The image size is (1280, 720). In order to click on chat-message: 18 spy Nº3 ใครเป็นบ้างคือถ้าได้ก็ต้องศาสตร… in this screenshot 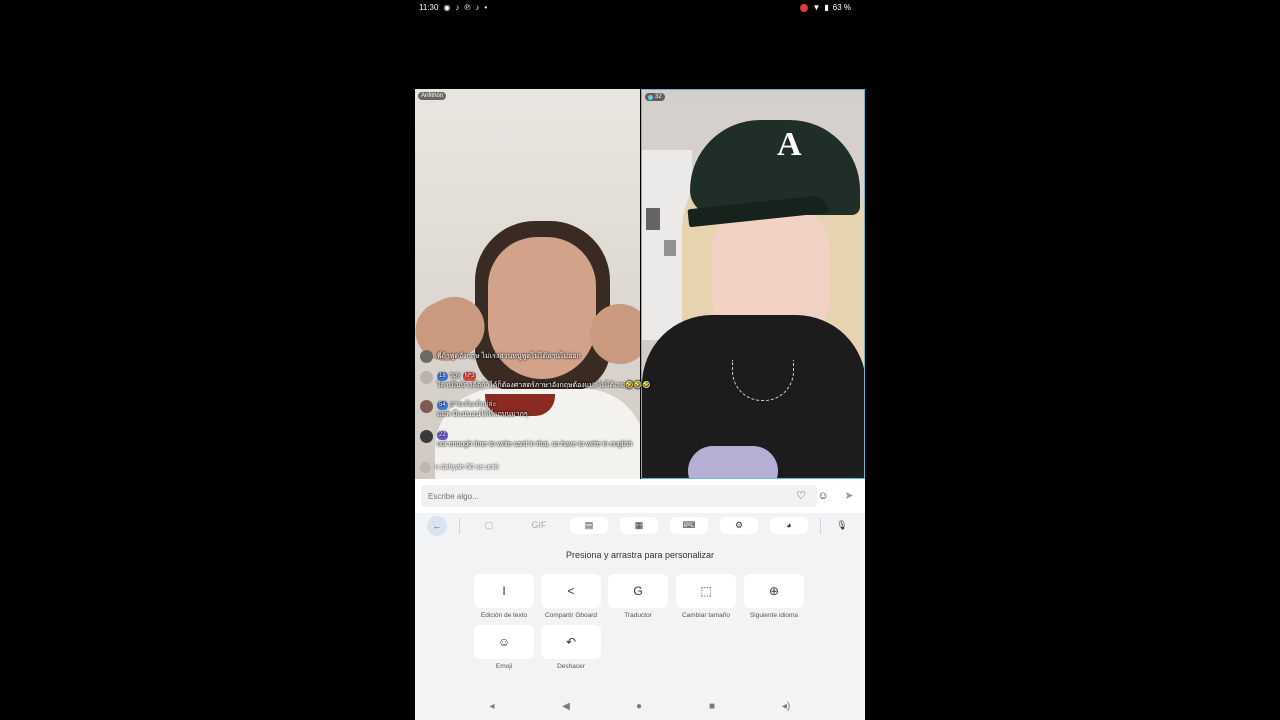, I will do `click(535, 380)`.